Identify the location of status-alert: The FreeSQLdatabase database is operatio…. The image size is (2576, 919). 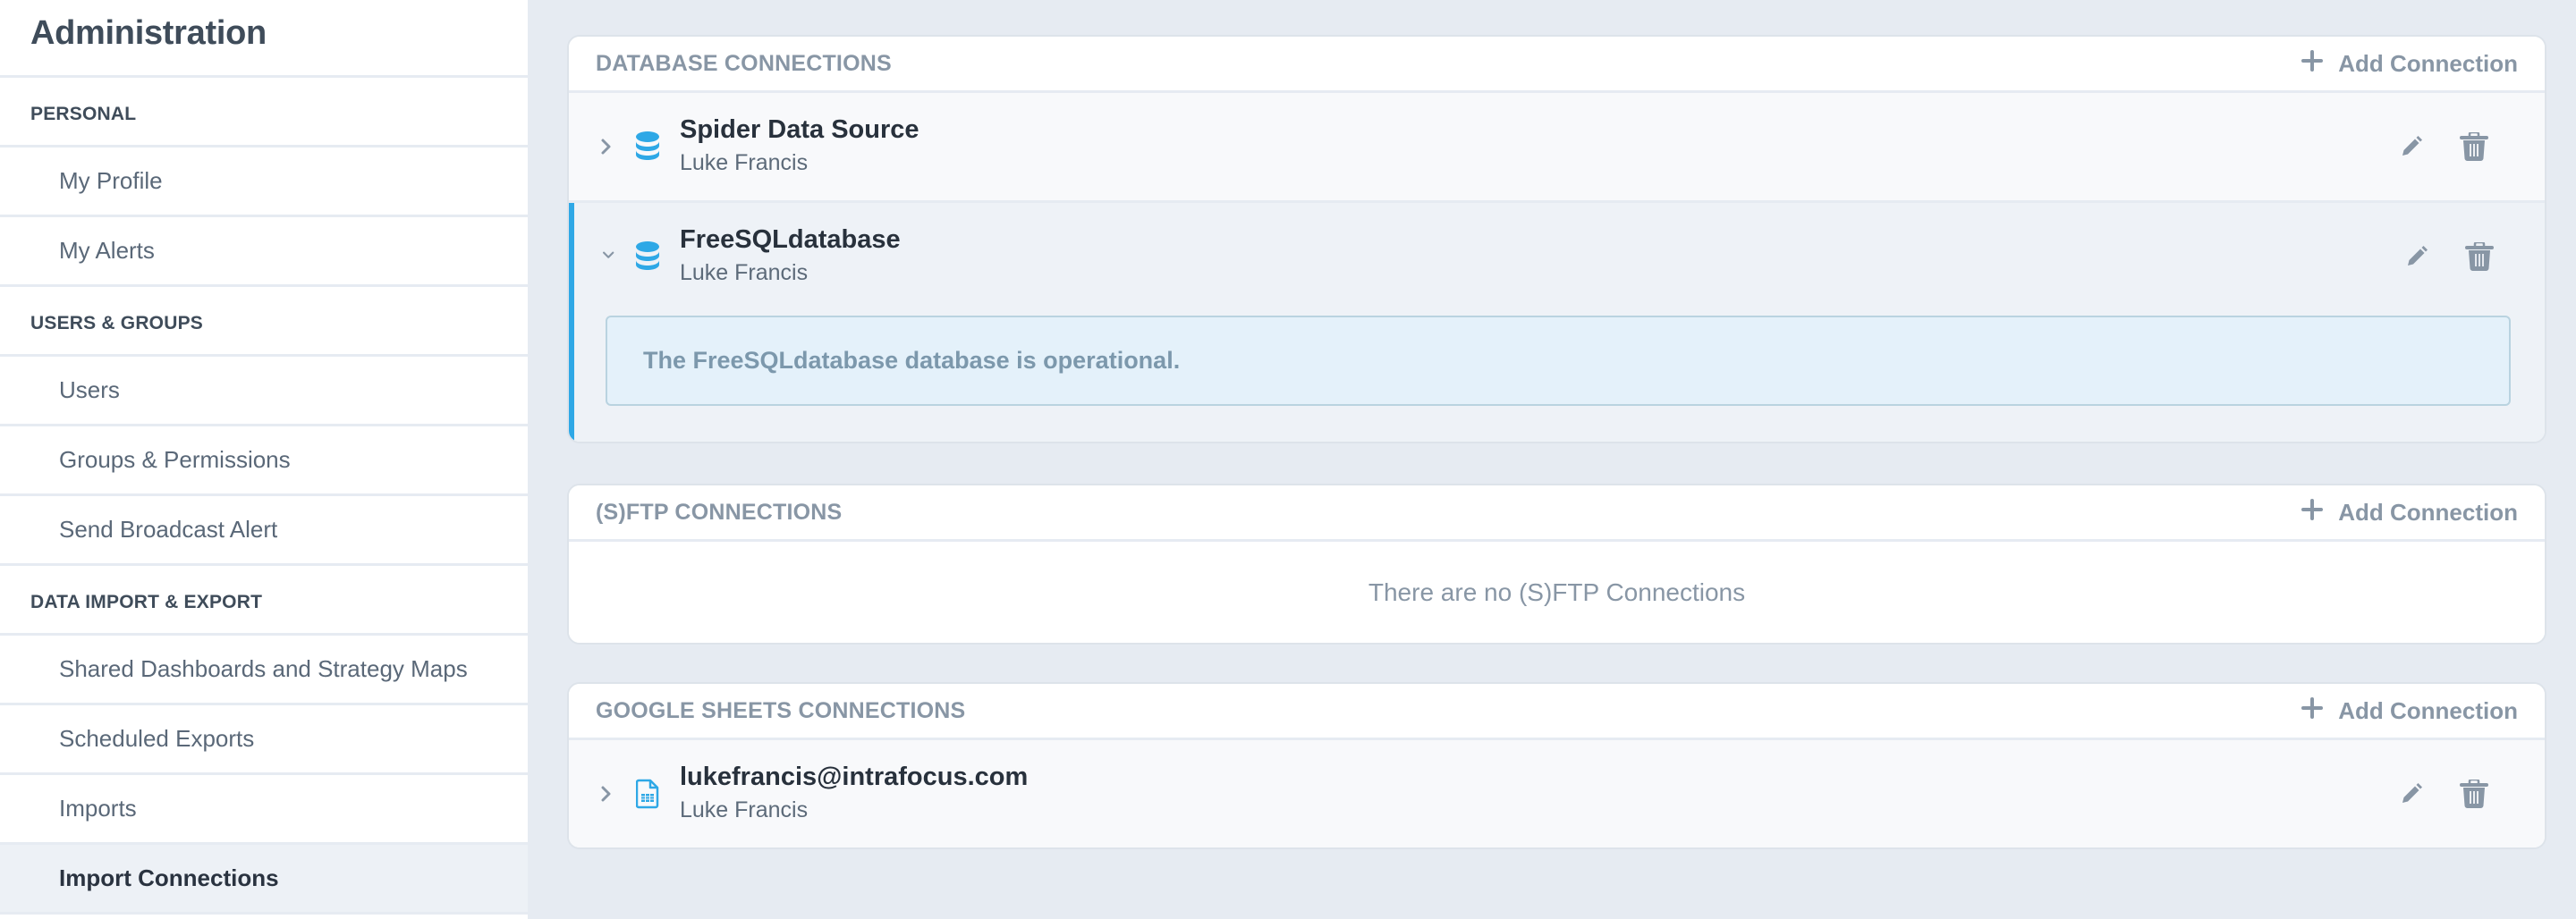
(1558, 361).